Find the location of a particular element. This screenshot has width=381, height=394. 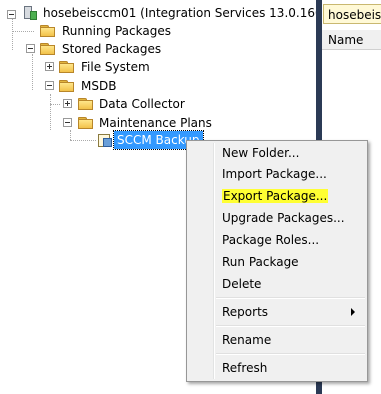

menu-item-reports: Reports is located at coordinates (277, 312).